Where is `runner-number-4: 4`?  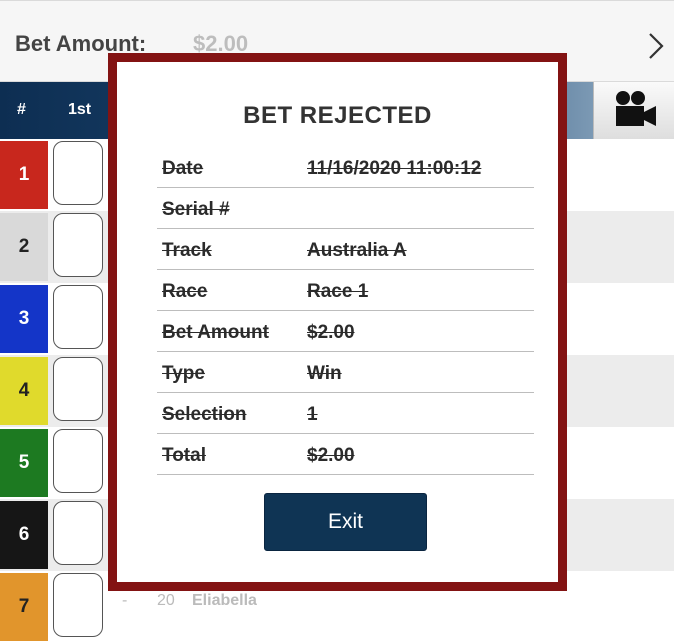 runner-number-4: 4 is located at coordinates (24, 391).